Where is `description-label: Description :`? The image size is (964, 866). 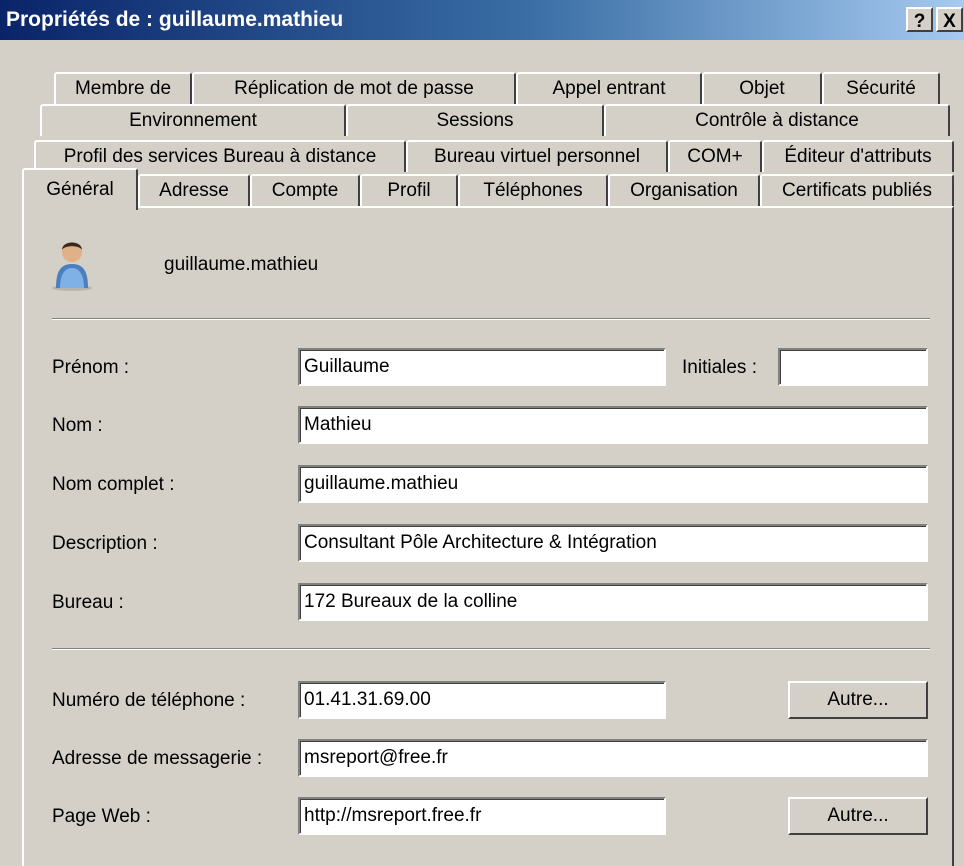 description-label: Description : is located at coordinates (105, 543).